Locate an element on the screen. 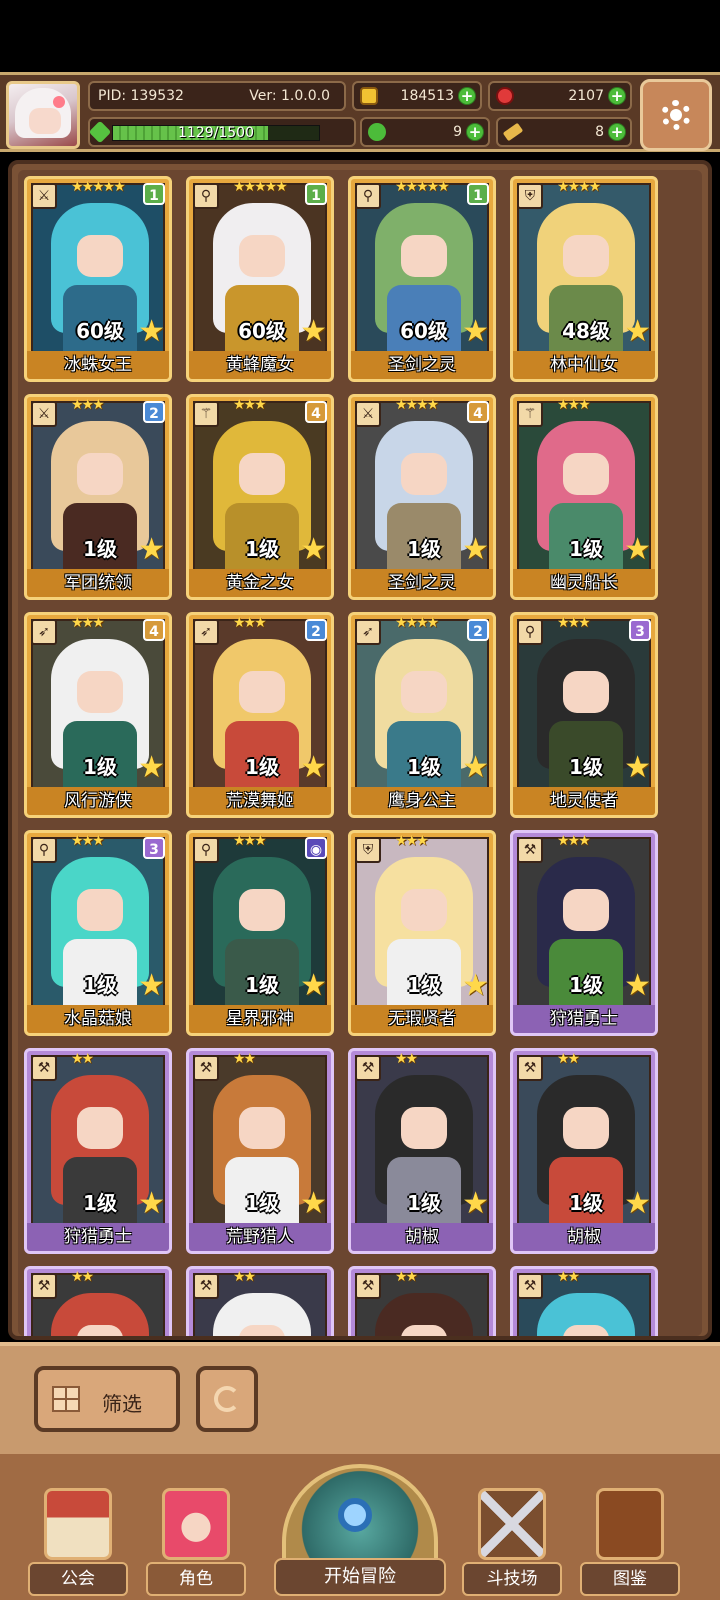 This screenshot has height=1600, width=720. nav-codex: 图鉴 is located at coordinates (630, 1544).